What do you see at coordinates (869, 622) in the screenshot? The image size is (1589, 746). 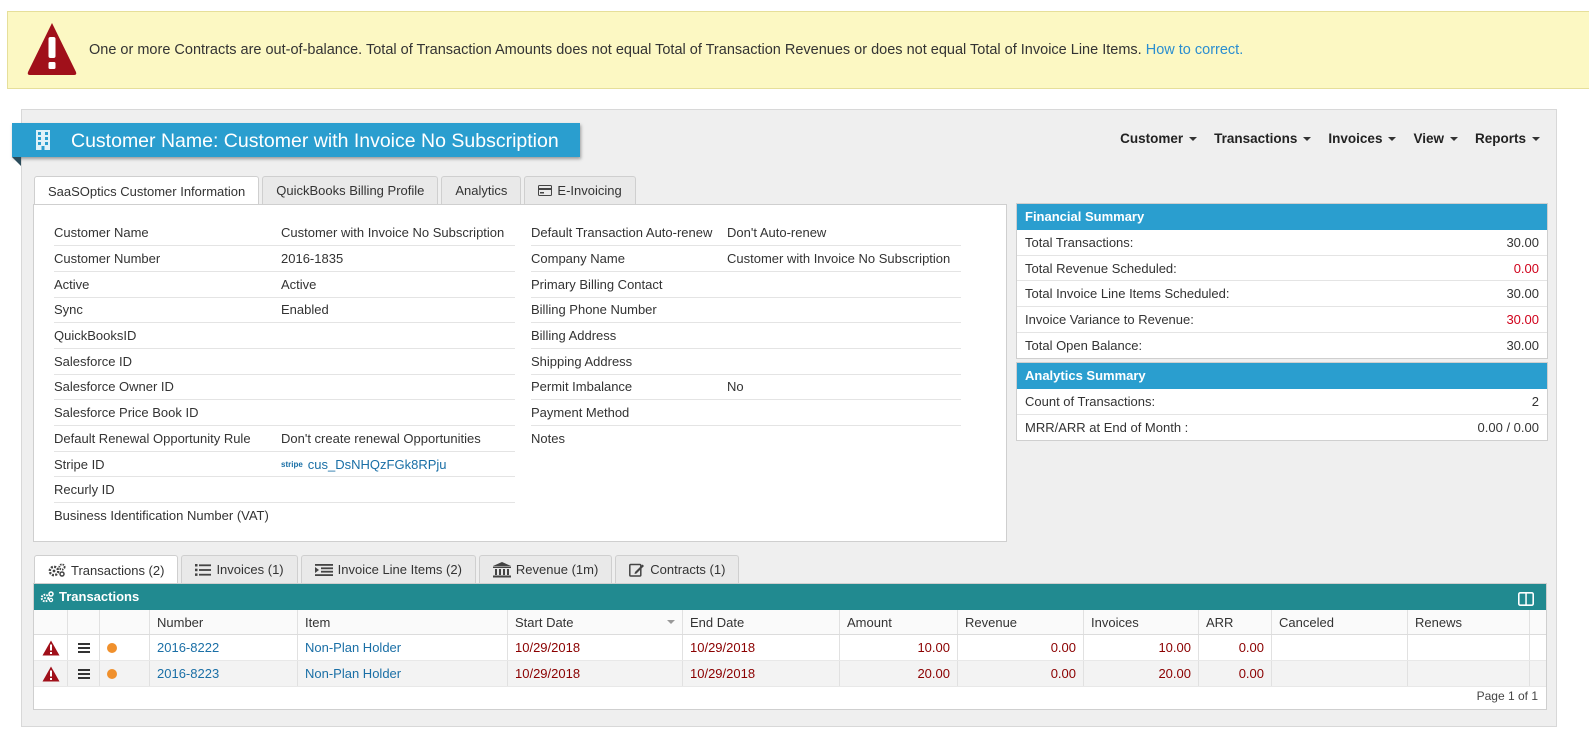 I see `column-header-label: Amount` at bounding box center [869, 622].